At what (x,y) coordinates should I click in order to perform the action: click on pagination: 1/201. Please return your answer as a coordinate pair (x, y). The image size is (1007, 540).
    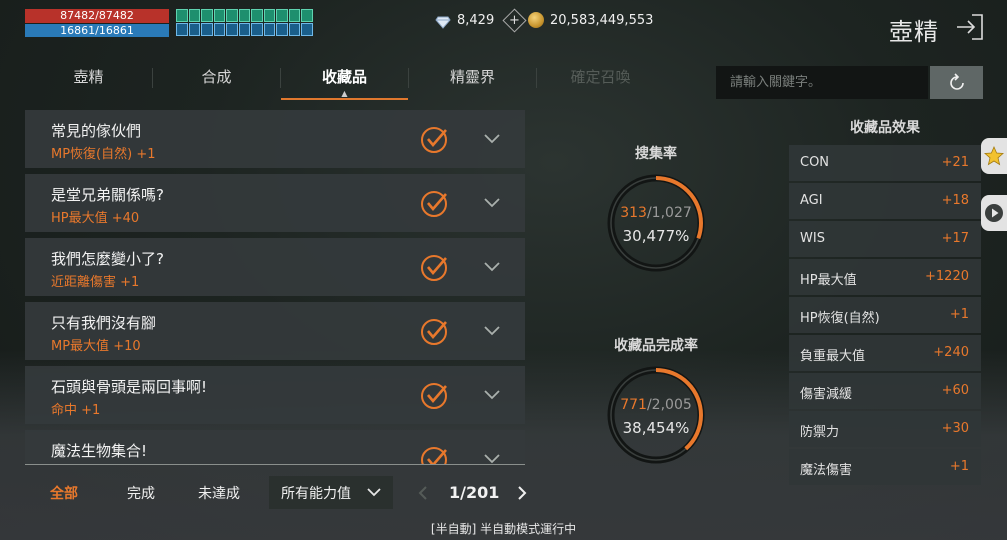
    Looking at the image, I should click on (472, 492).